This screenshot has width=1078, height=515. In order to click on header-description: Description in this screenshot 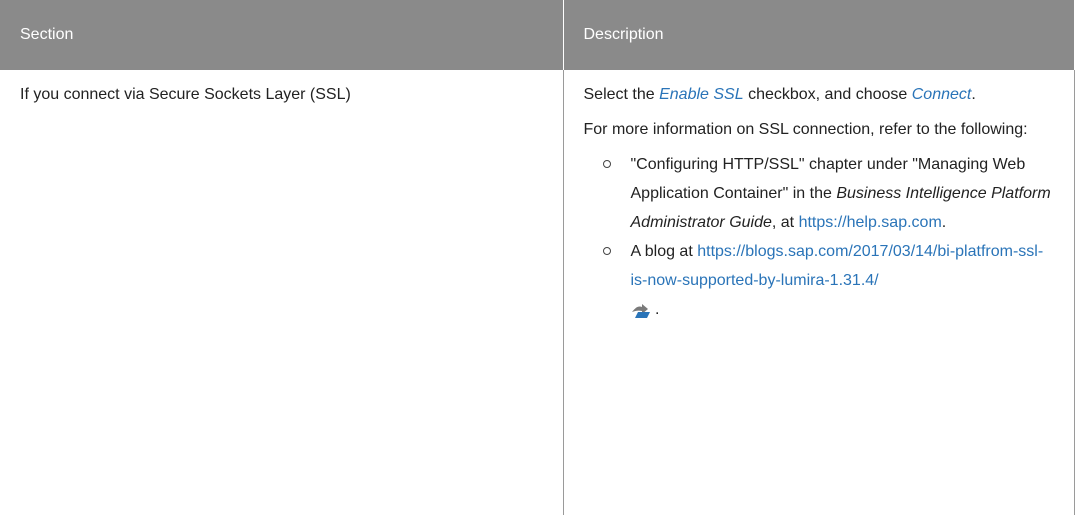, I will do `click(818, 35)`.